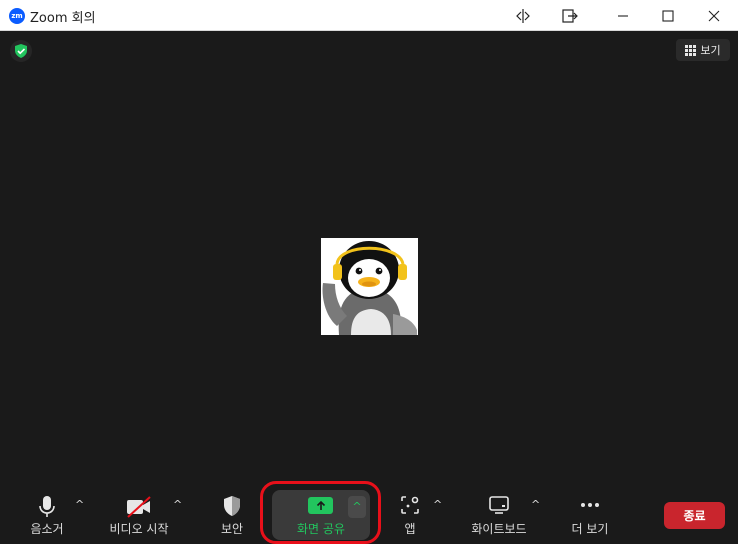 This screenshot has height=544, width=738. What do you see at coordinates (499, 529) in the screenshot?
I see `whiteboard-label: 화이트보드` at bounding box center [499, 529].